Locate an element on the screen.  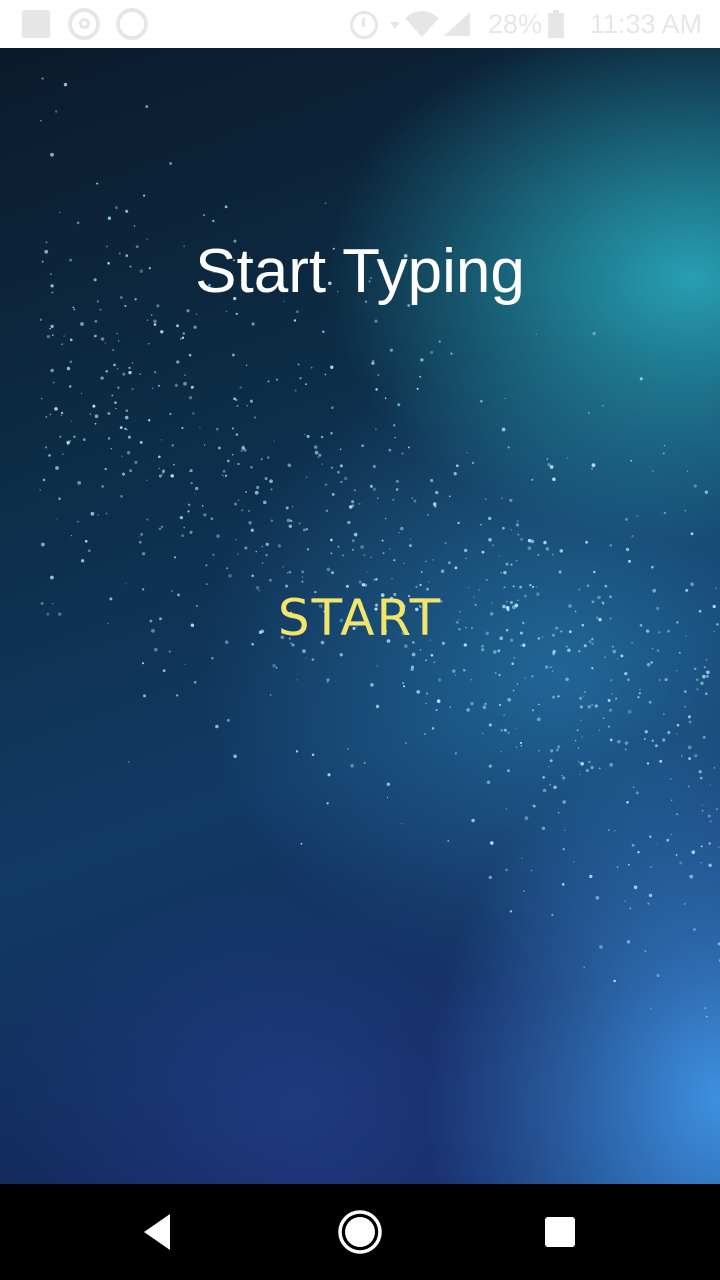
notification-square-icon is located at coordinates (36, 24).